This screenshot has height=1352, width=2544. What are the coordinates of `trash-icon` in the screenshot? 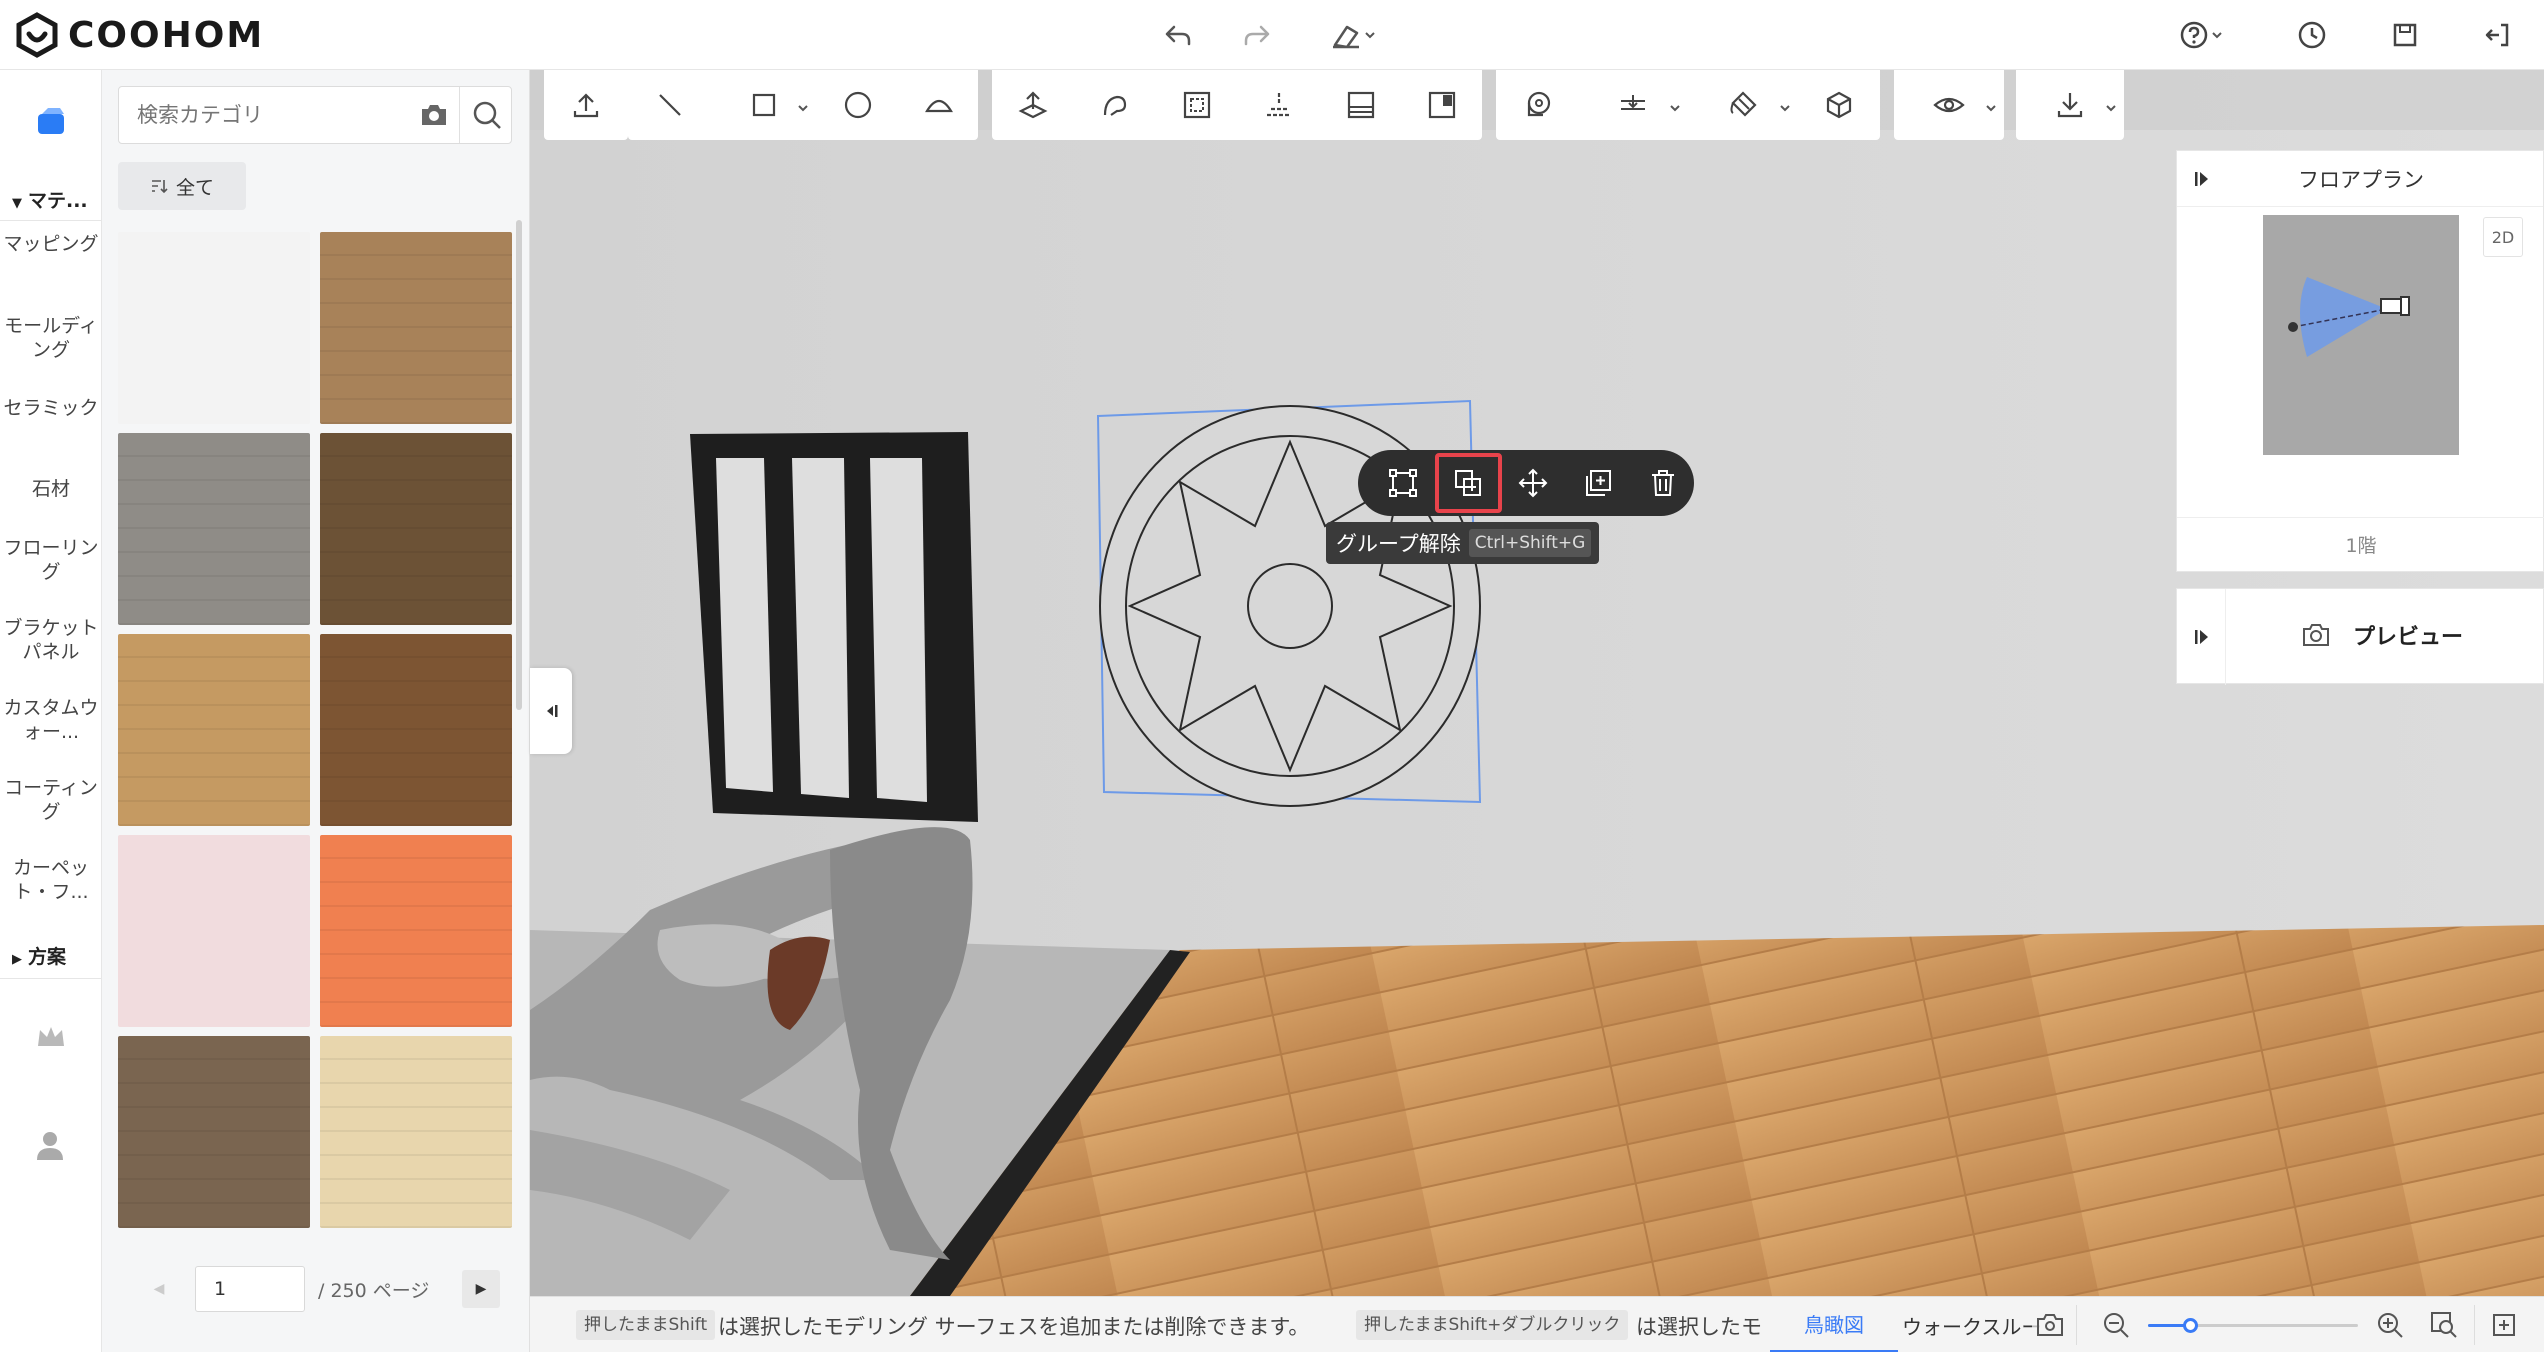 It's located at (1662, 483).